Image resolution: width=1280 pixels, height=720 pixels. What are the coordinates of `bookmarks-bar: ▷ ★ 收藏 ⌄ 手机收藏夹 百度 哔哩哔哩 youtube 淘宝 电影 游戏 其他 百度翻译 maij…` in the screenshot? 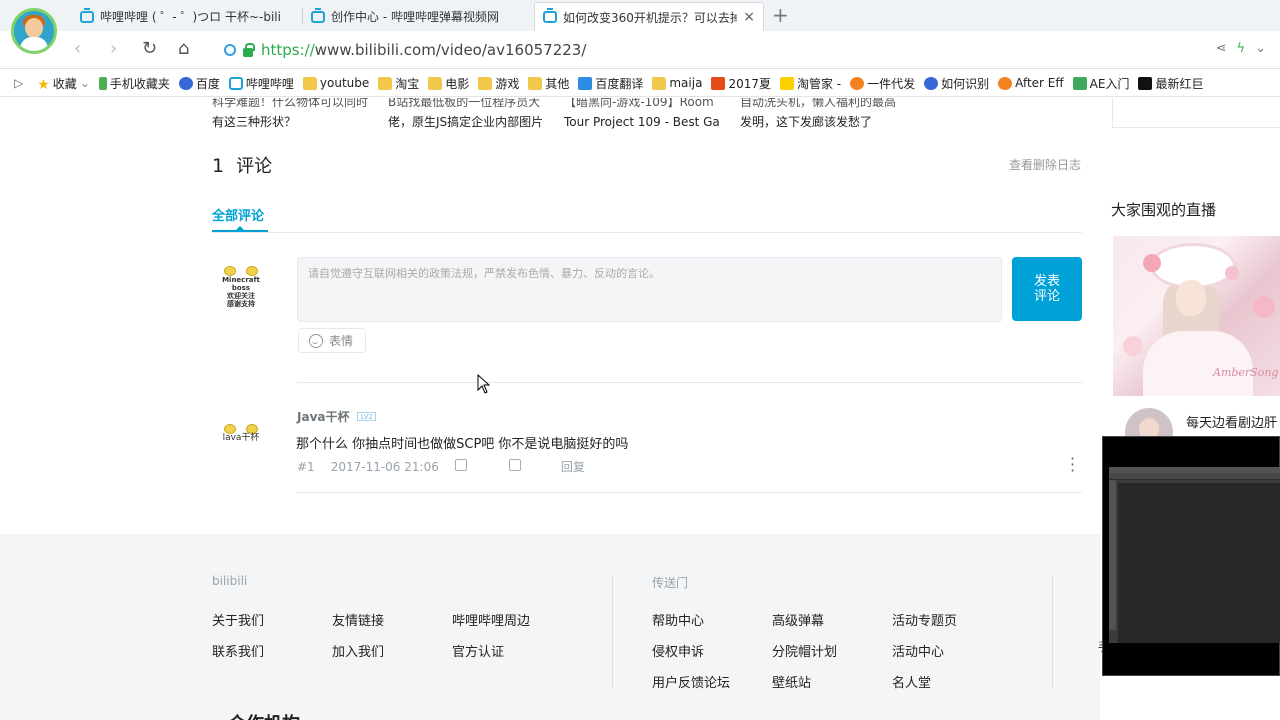 It's located at (640, 83).